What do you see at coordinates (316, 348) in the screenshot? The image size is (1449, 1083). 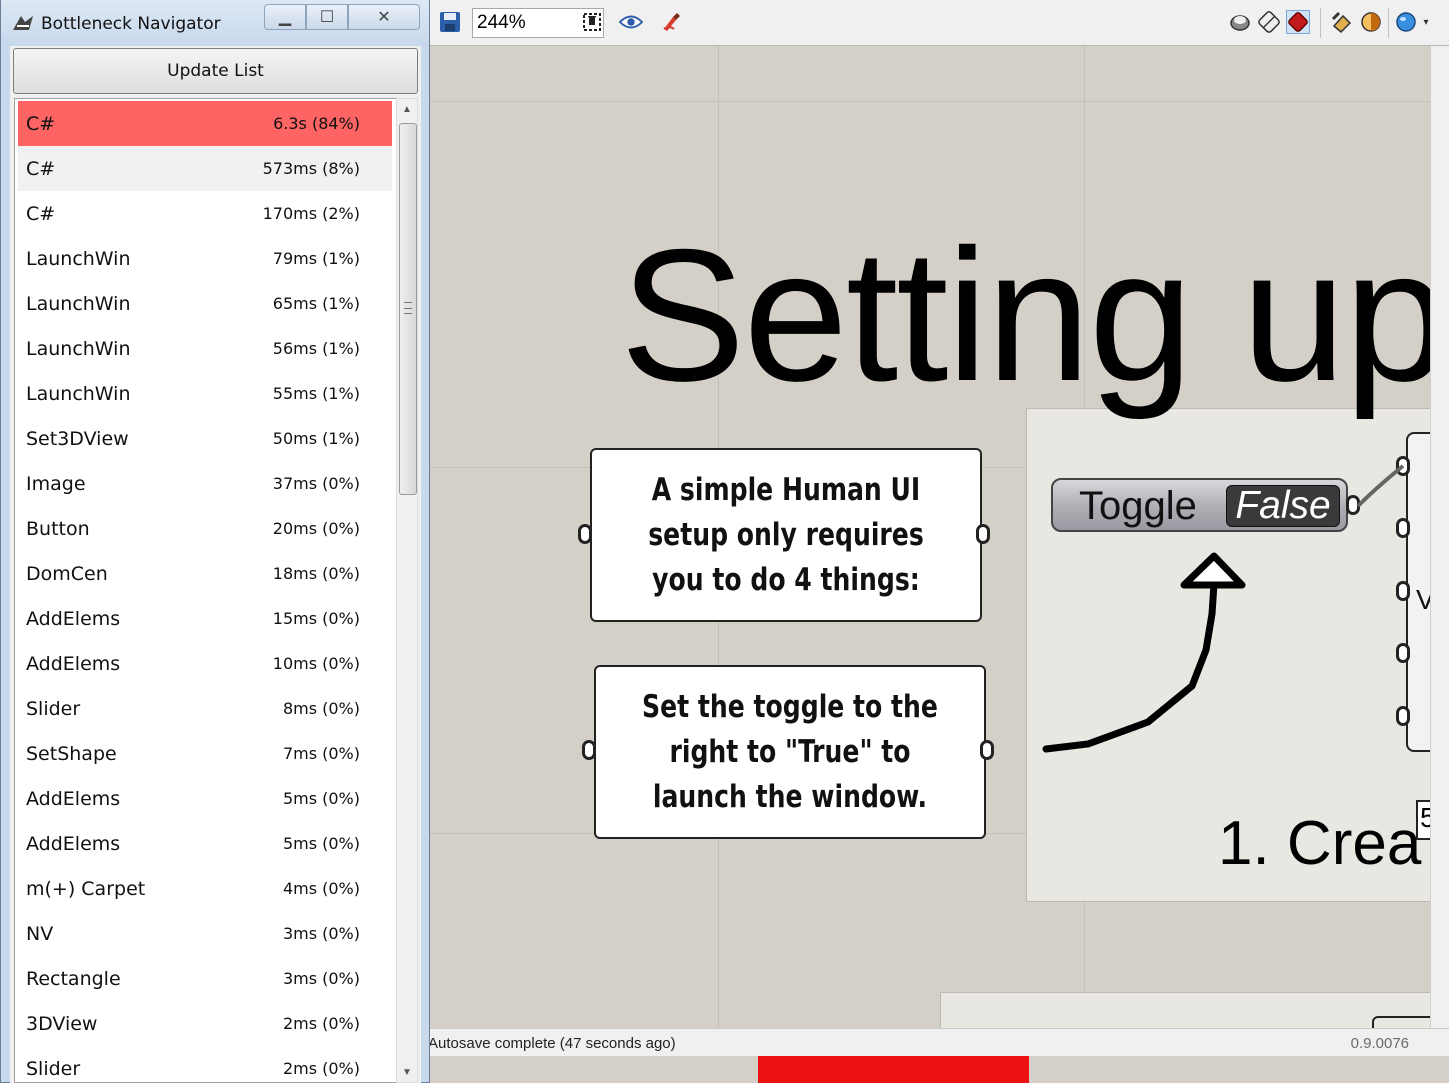 I see `component-time: 56ms (1%)` at bounding box center [316, 348].